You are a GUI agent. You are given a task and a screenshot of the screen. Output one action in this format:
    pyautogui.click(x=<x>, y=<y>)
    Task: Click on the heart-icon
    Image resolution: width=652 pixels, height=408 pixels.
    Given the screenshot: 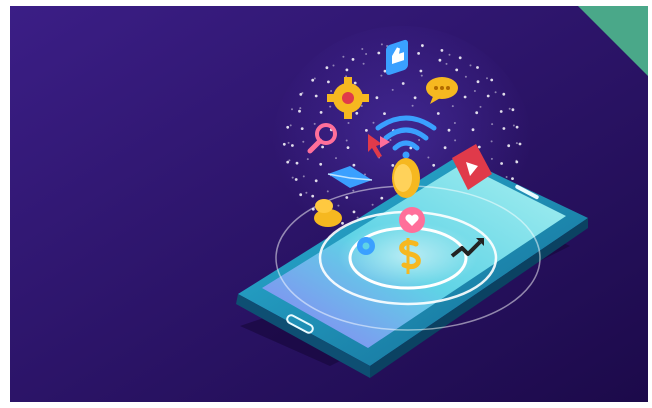 What is the action you would take?
    pyautogui.click(x=412, y=220)
    